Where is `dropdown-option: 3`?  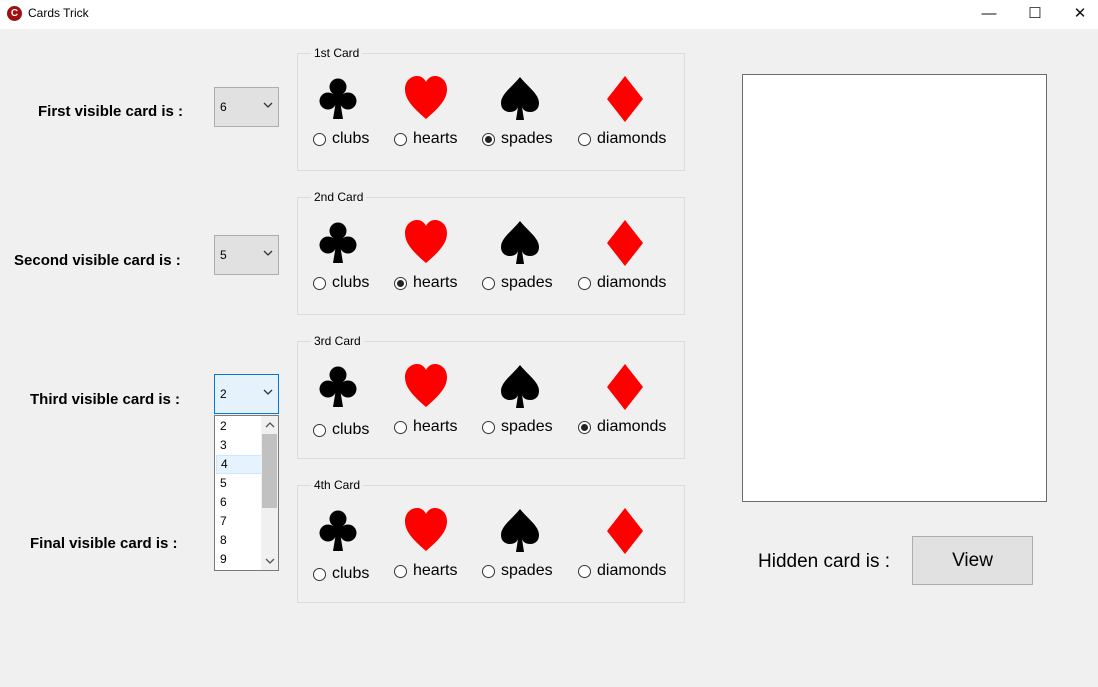
dropdown-option: 3 is located at coordinates (239, 445).